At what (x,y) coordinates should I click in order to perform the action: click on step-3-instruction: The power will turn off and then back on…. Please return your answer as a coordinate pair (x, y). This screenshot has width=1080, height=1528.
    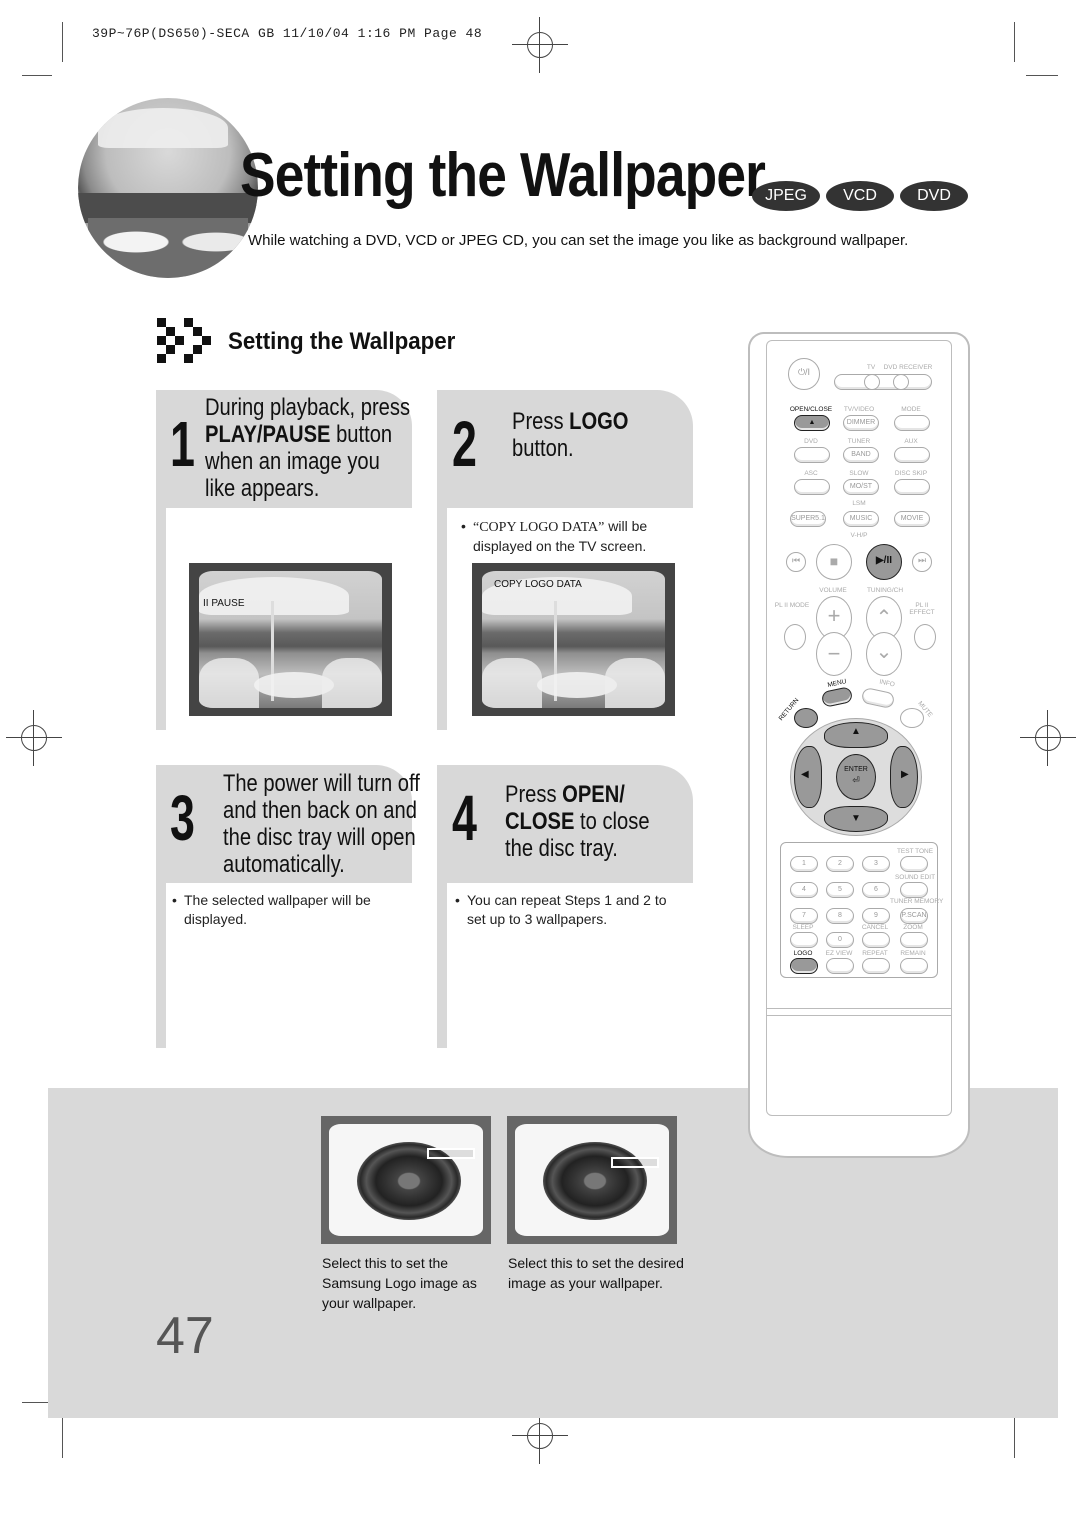
    Looking at the image, I should click on (321, 824).